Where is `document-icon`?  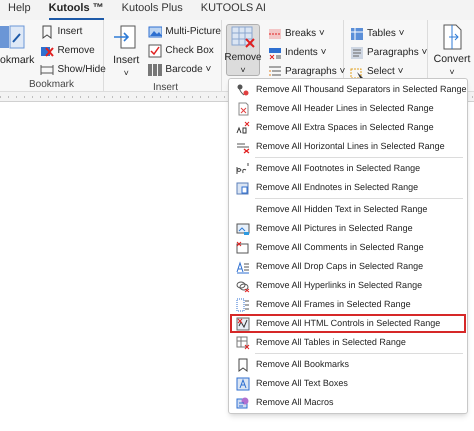
document-icon is located at coordinates (243, 109).